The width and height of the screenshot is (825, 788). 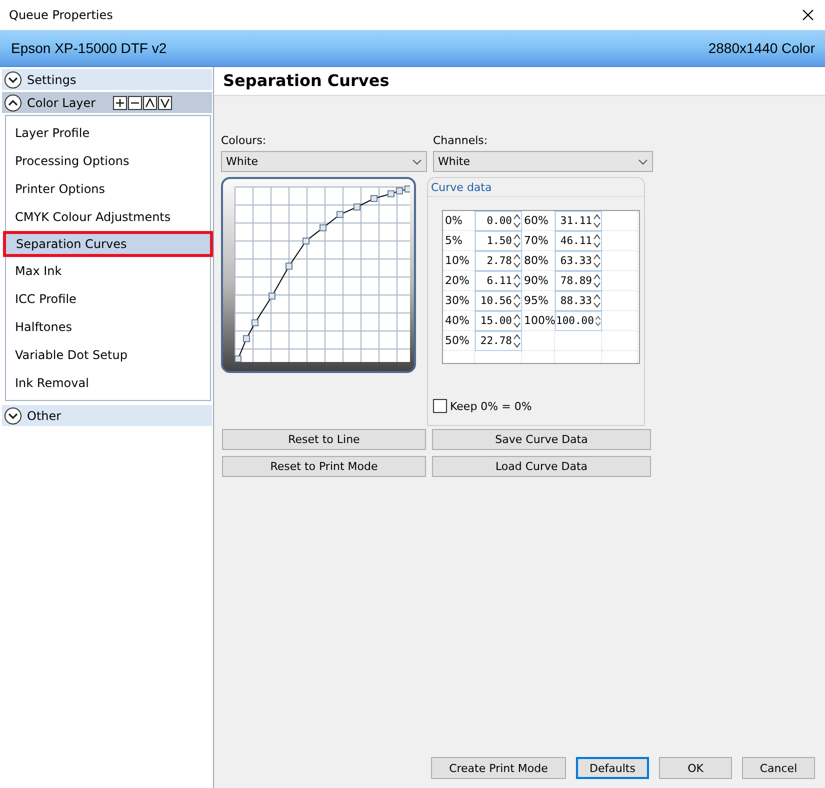 What do you see at coordinates (108, 327) in the screenshot?
I see `sidebar-item: Halftones` at bounding box center [108, 327].